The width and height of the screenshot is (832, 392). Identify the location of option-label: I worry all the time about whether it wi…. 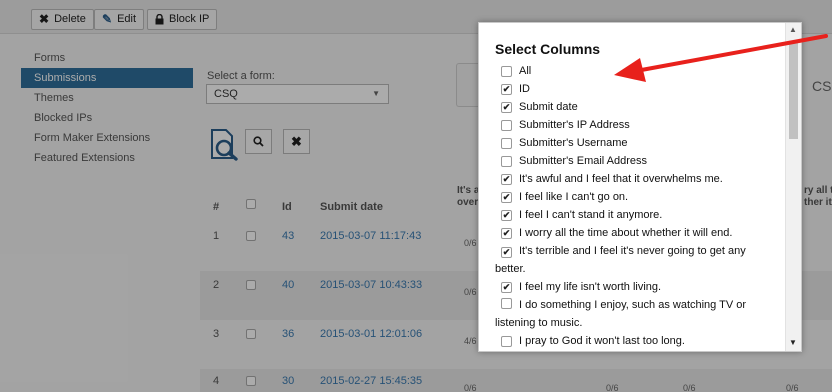
(626, 233).